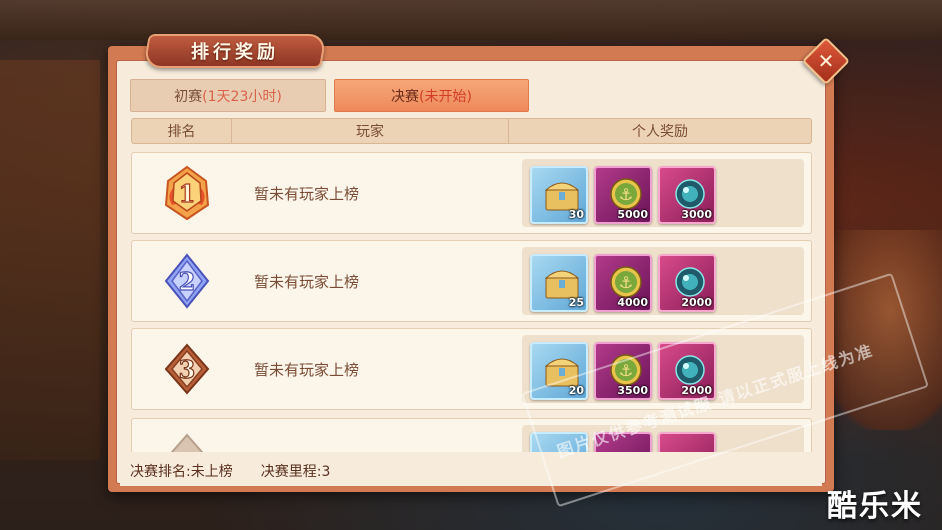  I want to click on rank-1-badge-icon: 1, so click(187, 193).